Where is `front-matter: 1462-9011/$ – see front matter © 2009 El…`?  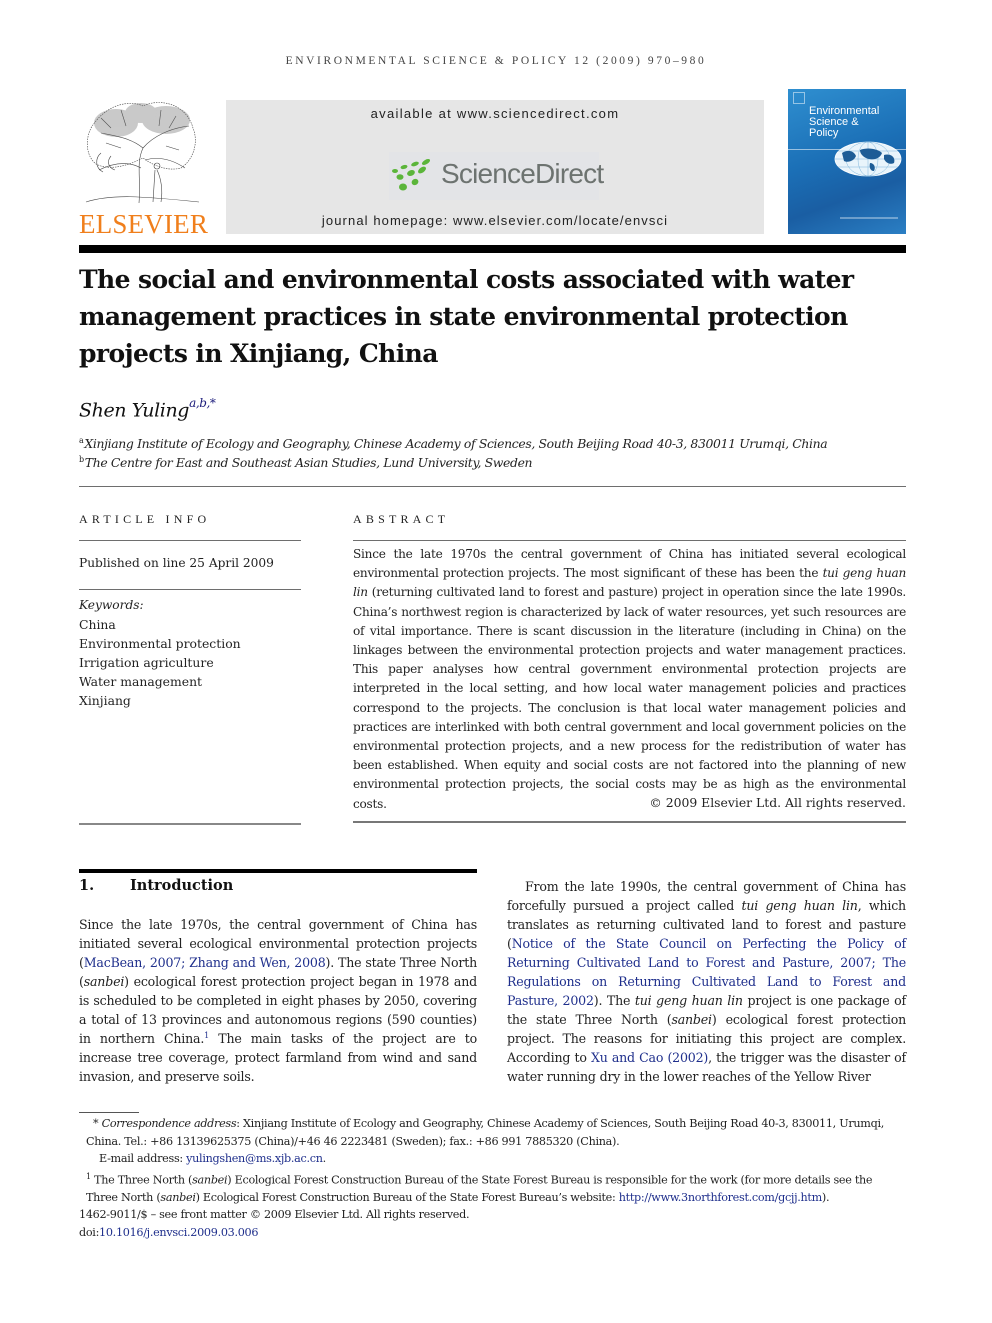
front-matter: 1462-9011/$ – see front matter © 2009 El… is located at coordinates (274, 1215).